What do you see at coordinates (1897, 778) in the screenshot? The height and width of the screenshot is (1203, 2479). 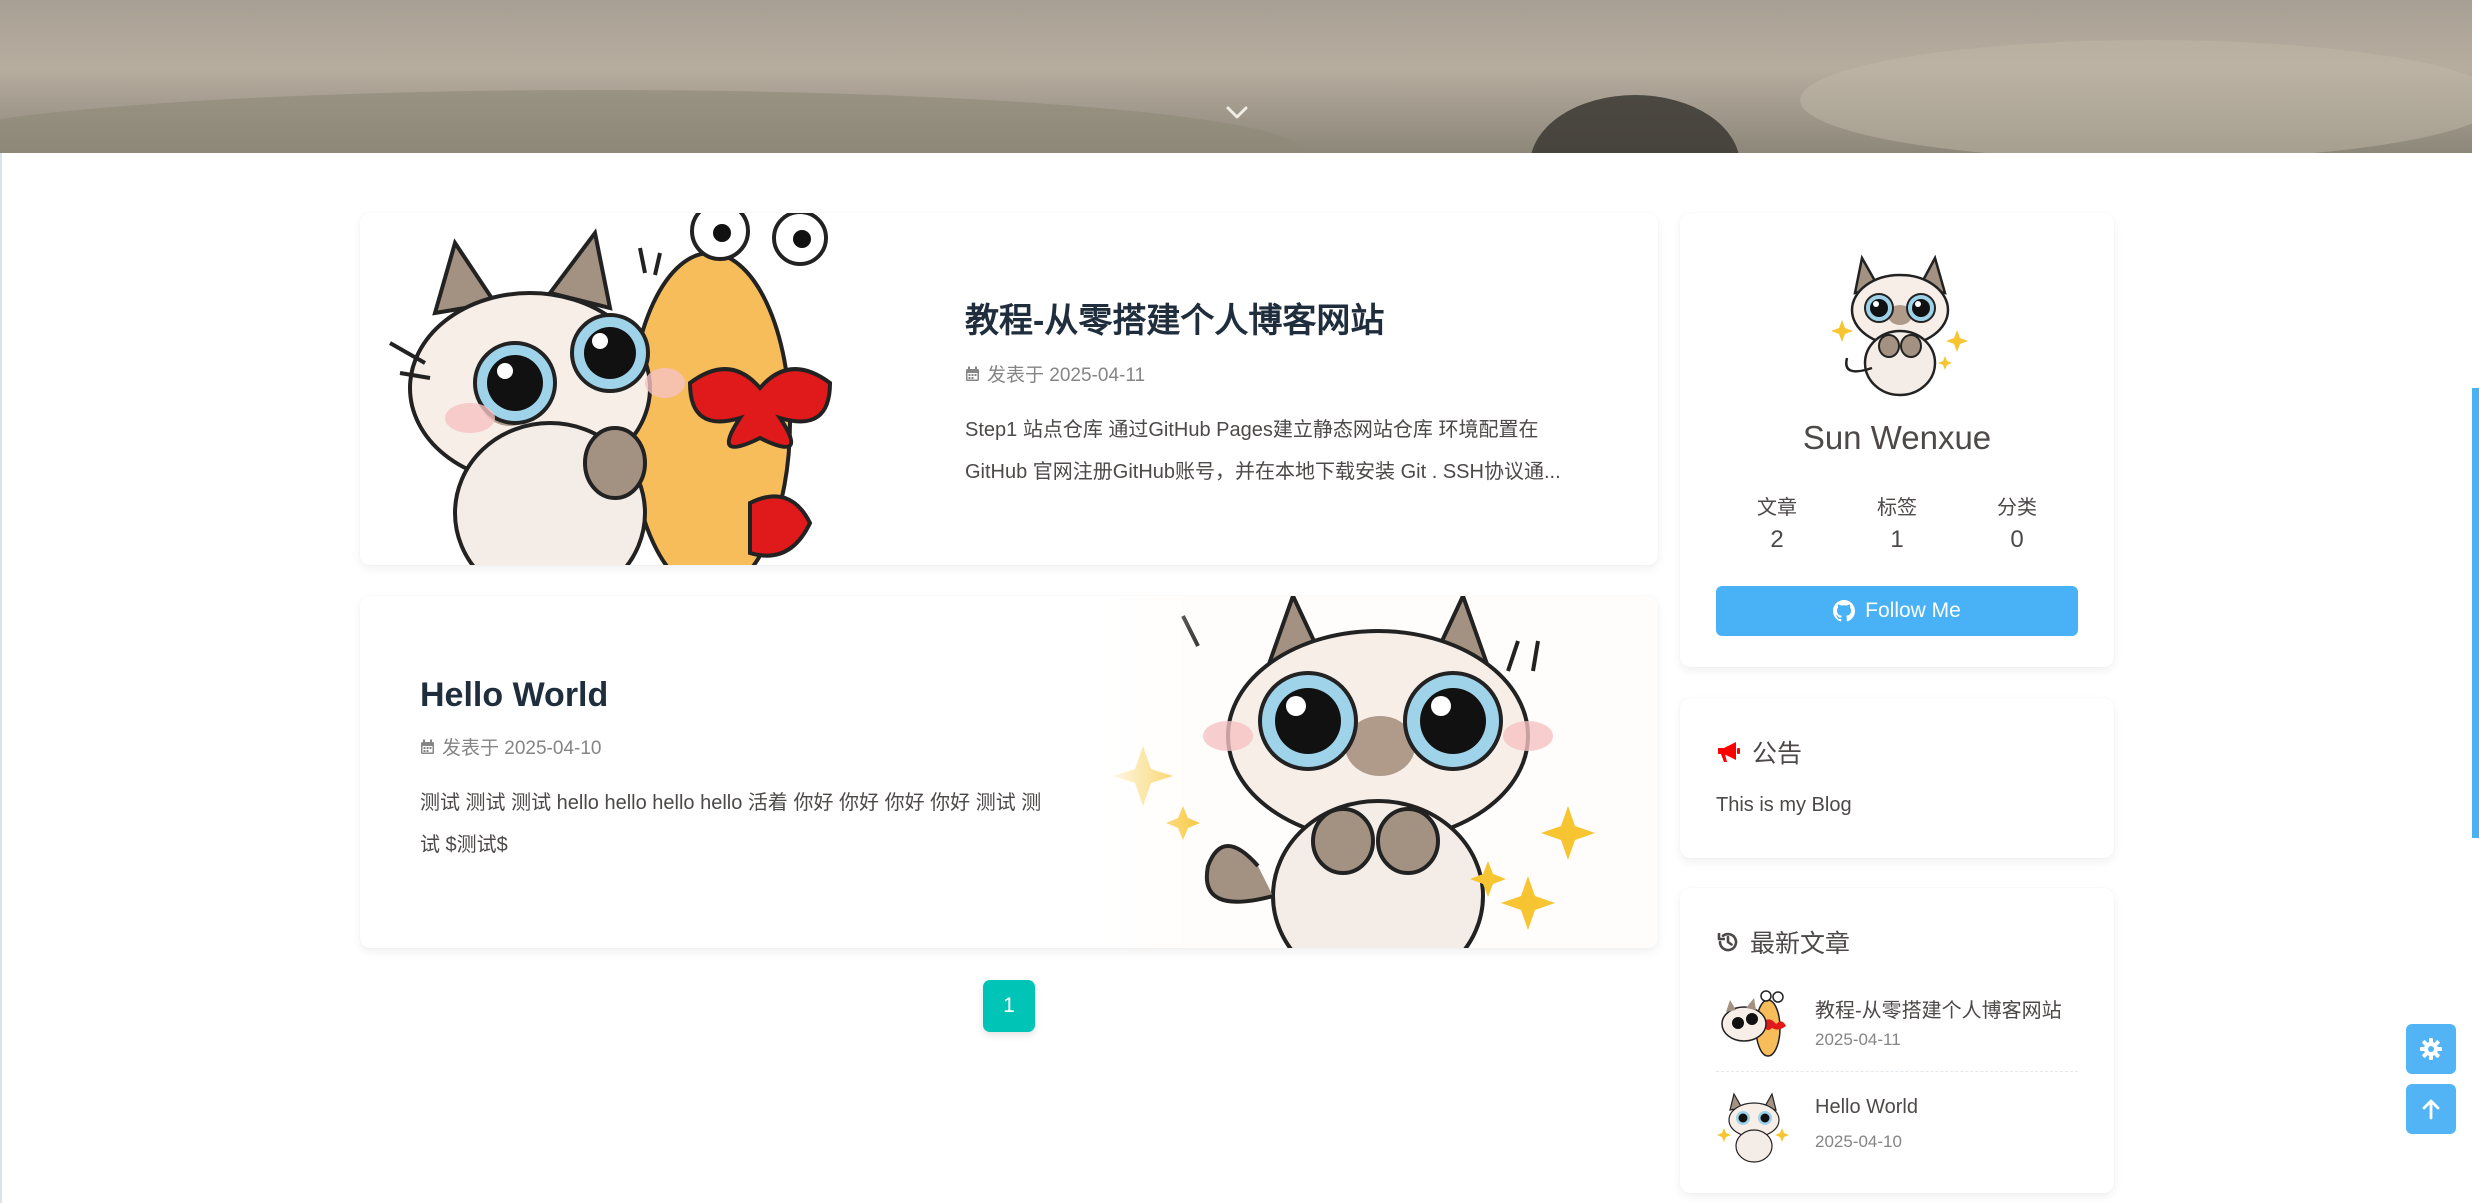 I see `announcement-card: 公告 This is my Blog` at bounding box center [1897, 778].